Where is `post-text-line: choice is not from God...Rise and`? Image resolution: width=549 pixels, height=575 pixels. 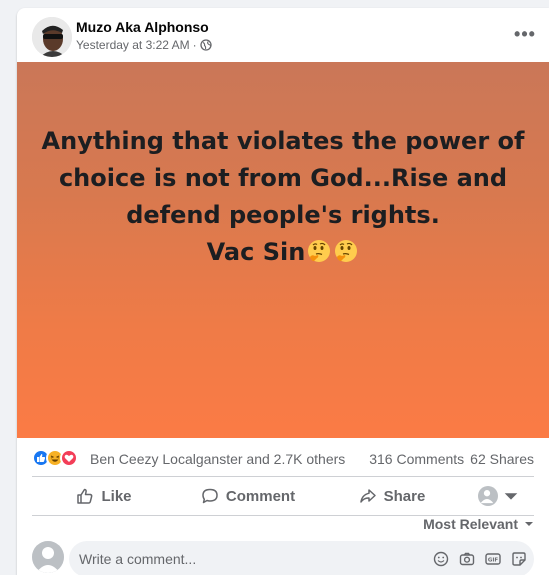
post-text-line: choice is not from God...Rise and is located at coordinates (283, 178).